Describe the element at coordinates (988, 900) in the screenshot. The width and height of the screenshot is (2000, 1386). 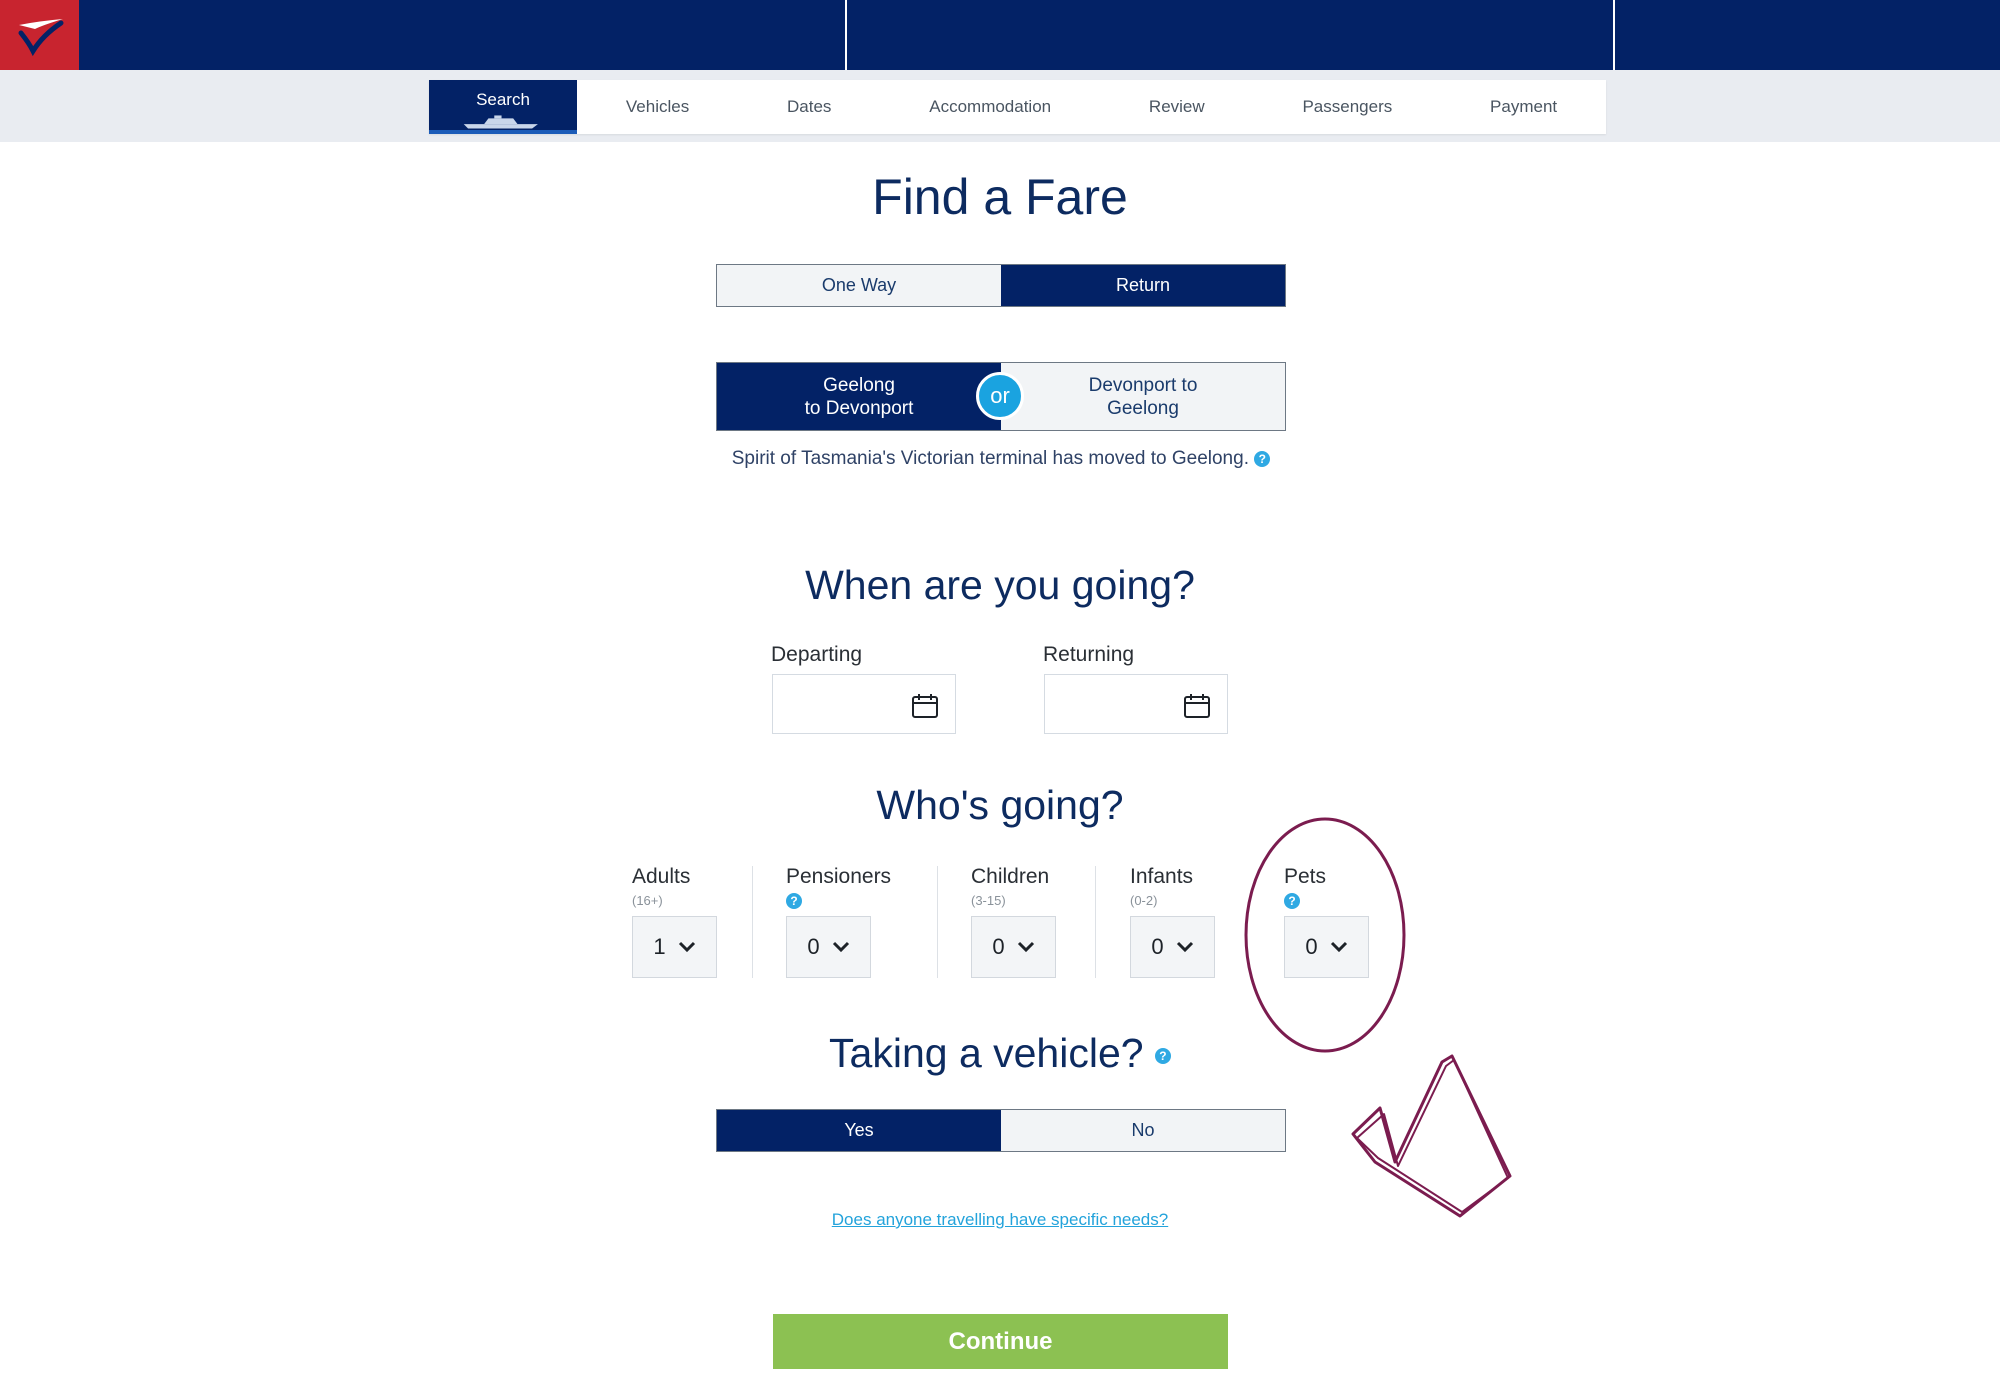
I see `children-age-range: (3-15)` at that location.